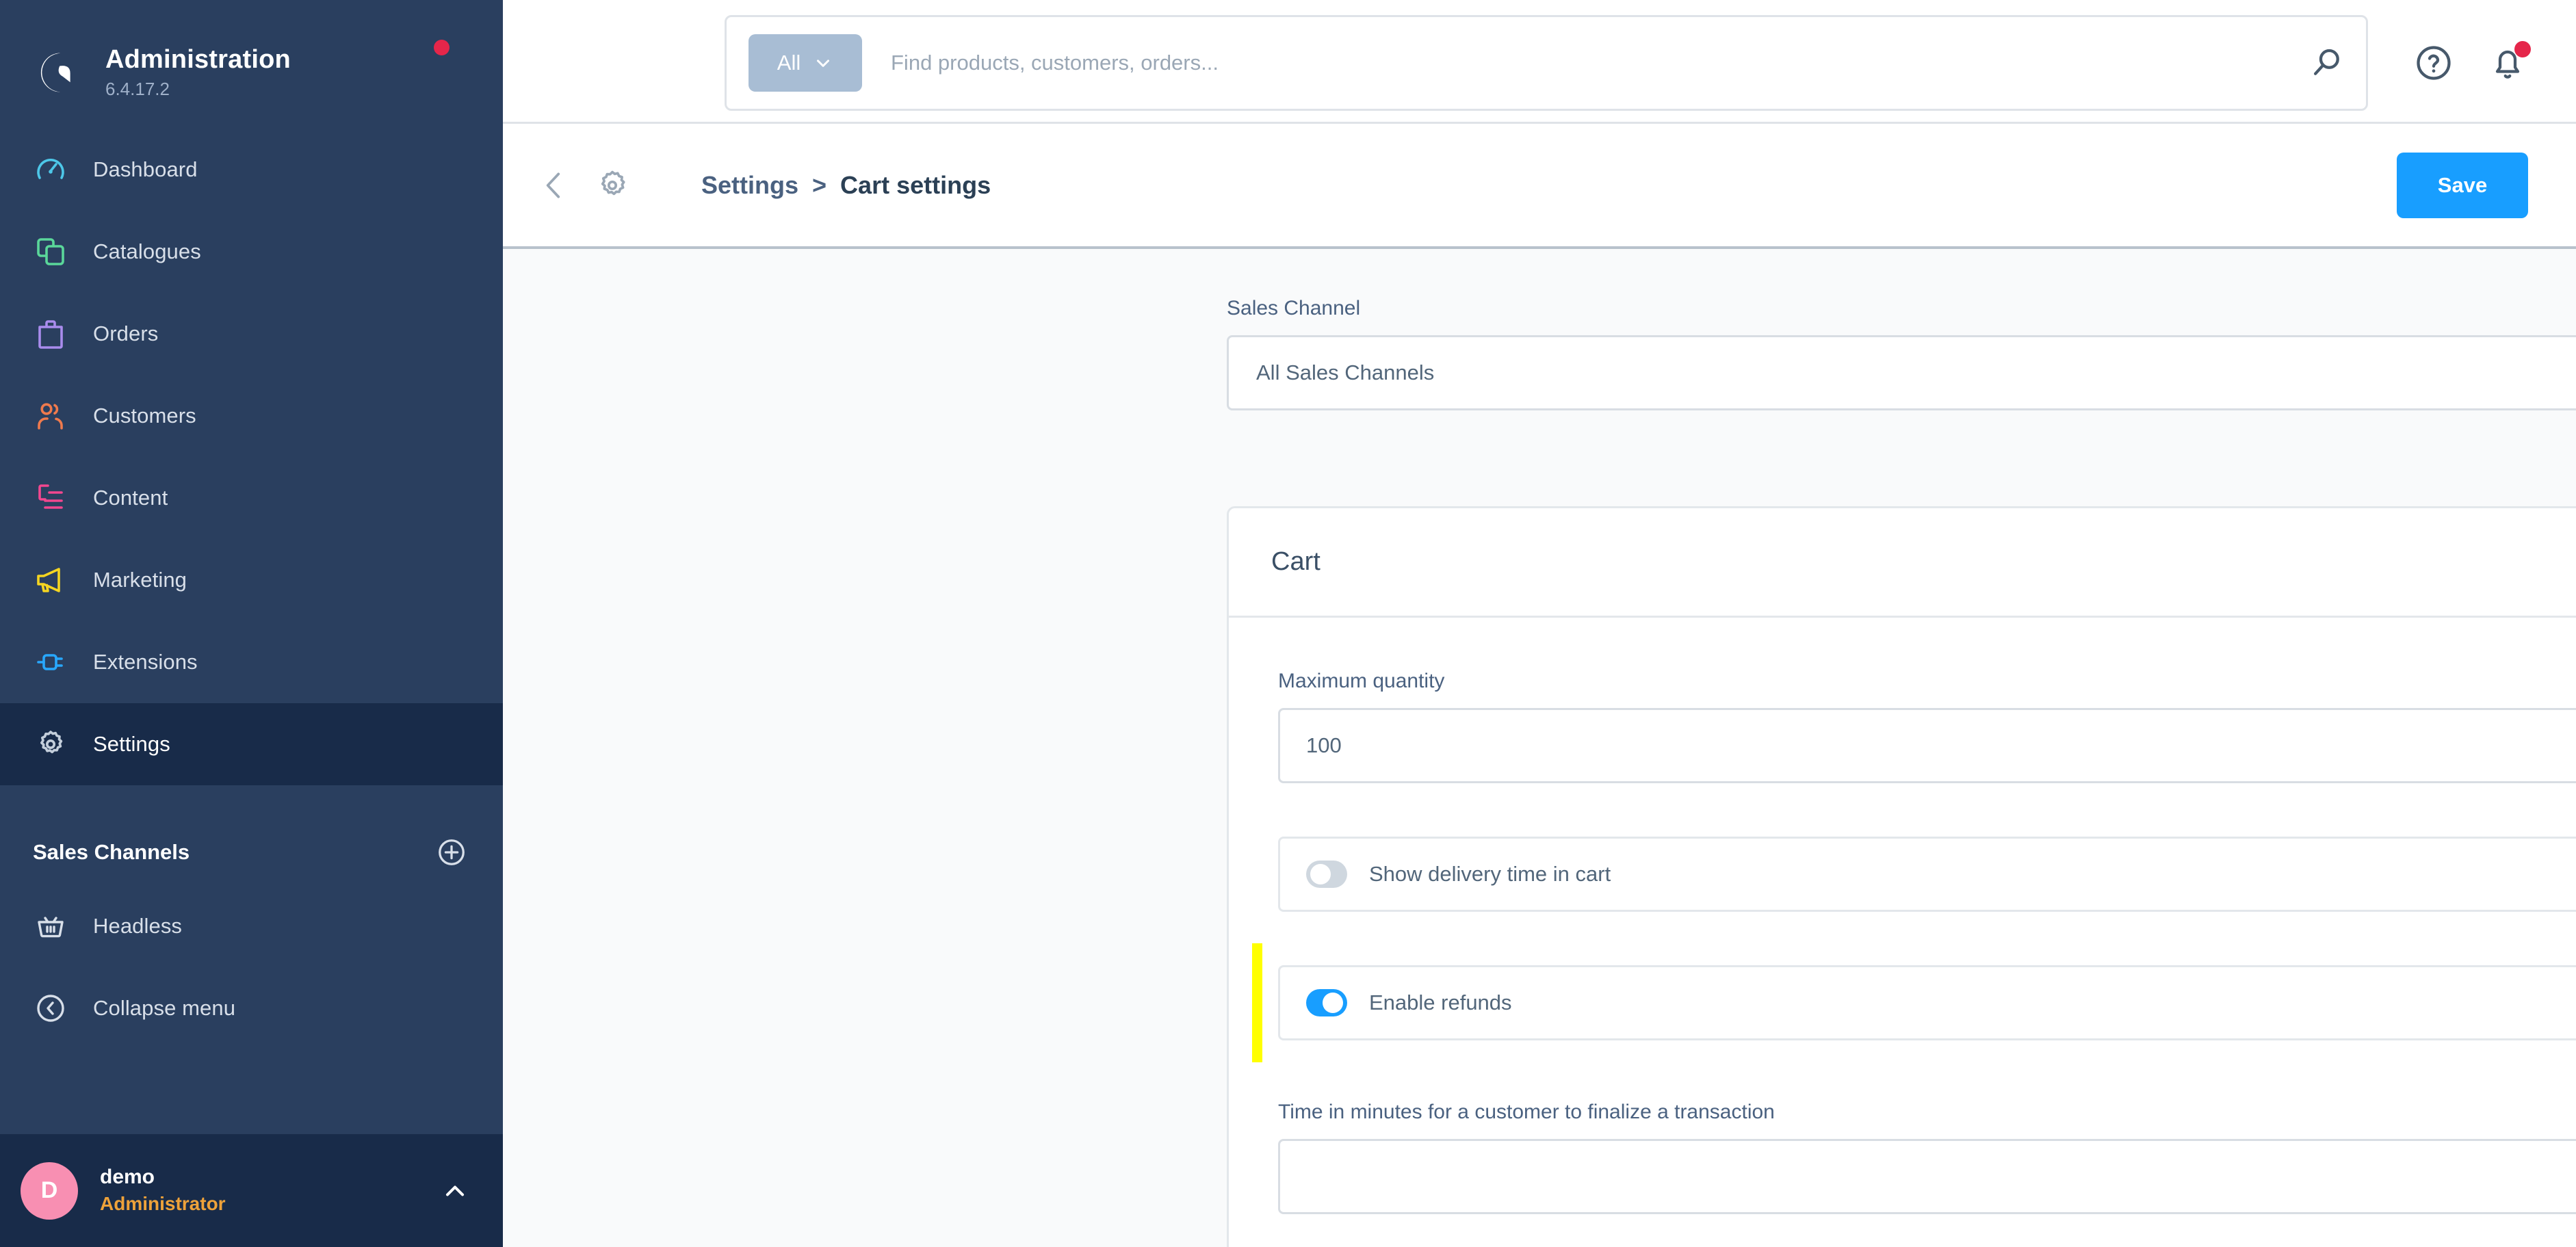 The width and height of the screenshot is (2576, 1247). Describe the element at coordinates (251, 416) in the screenshot. I see `sidebar-item-customers: Customers` at that location.